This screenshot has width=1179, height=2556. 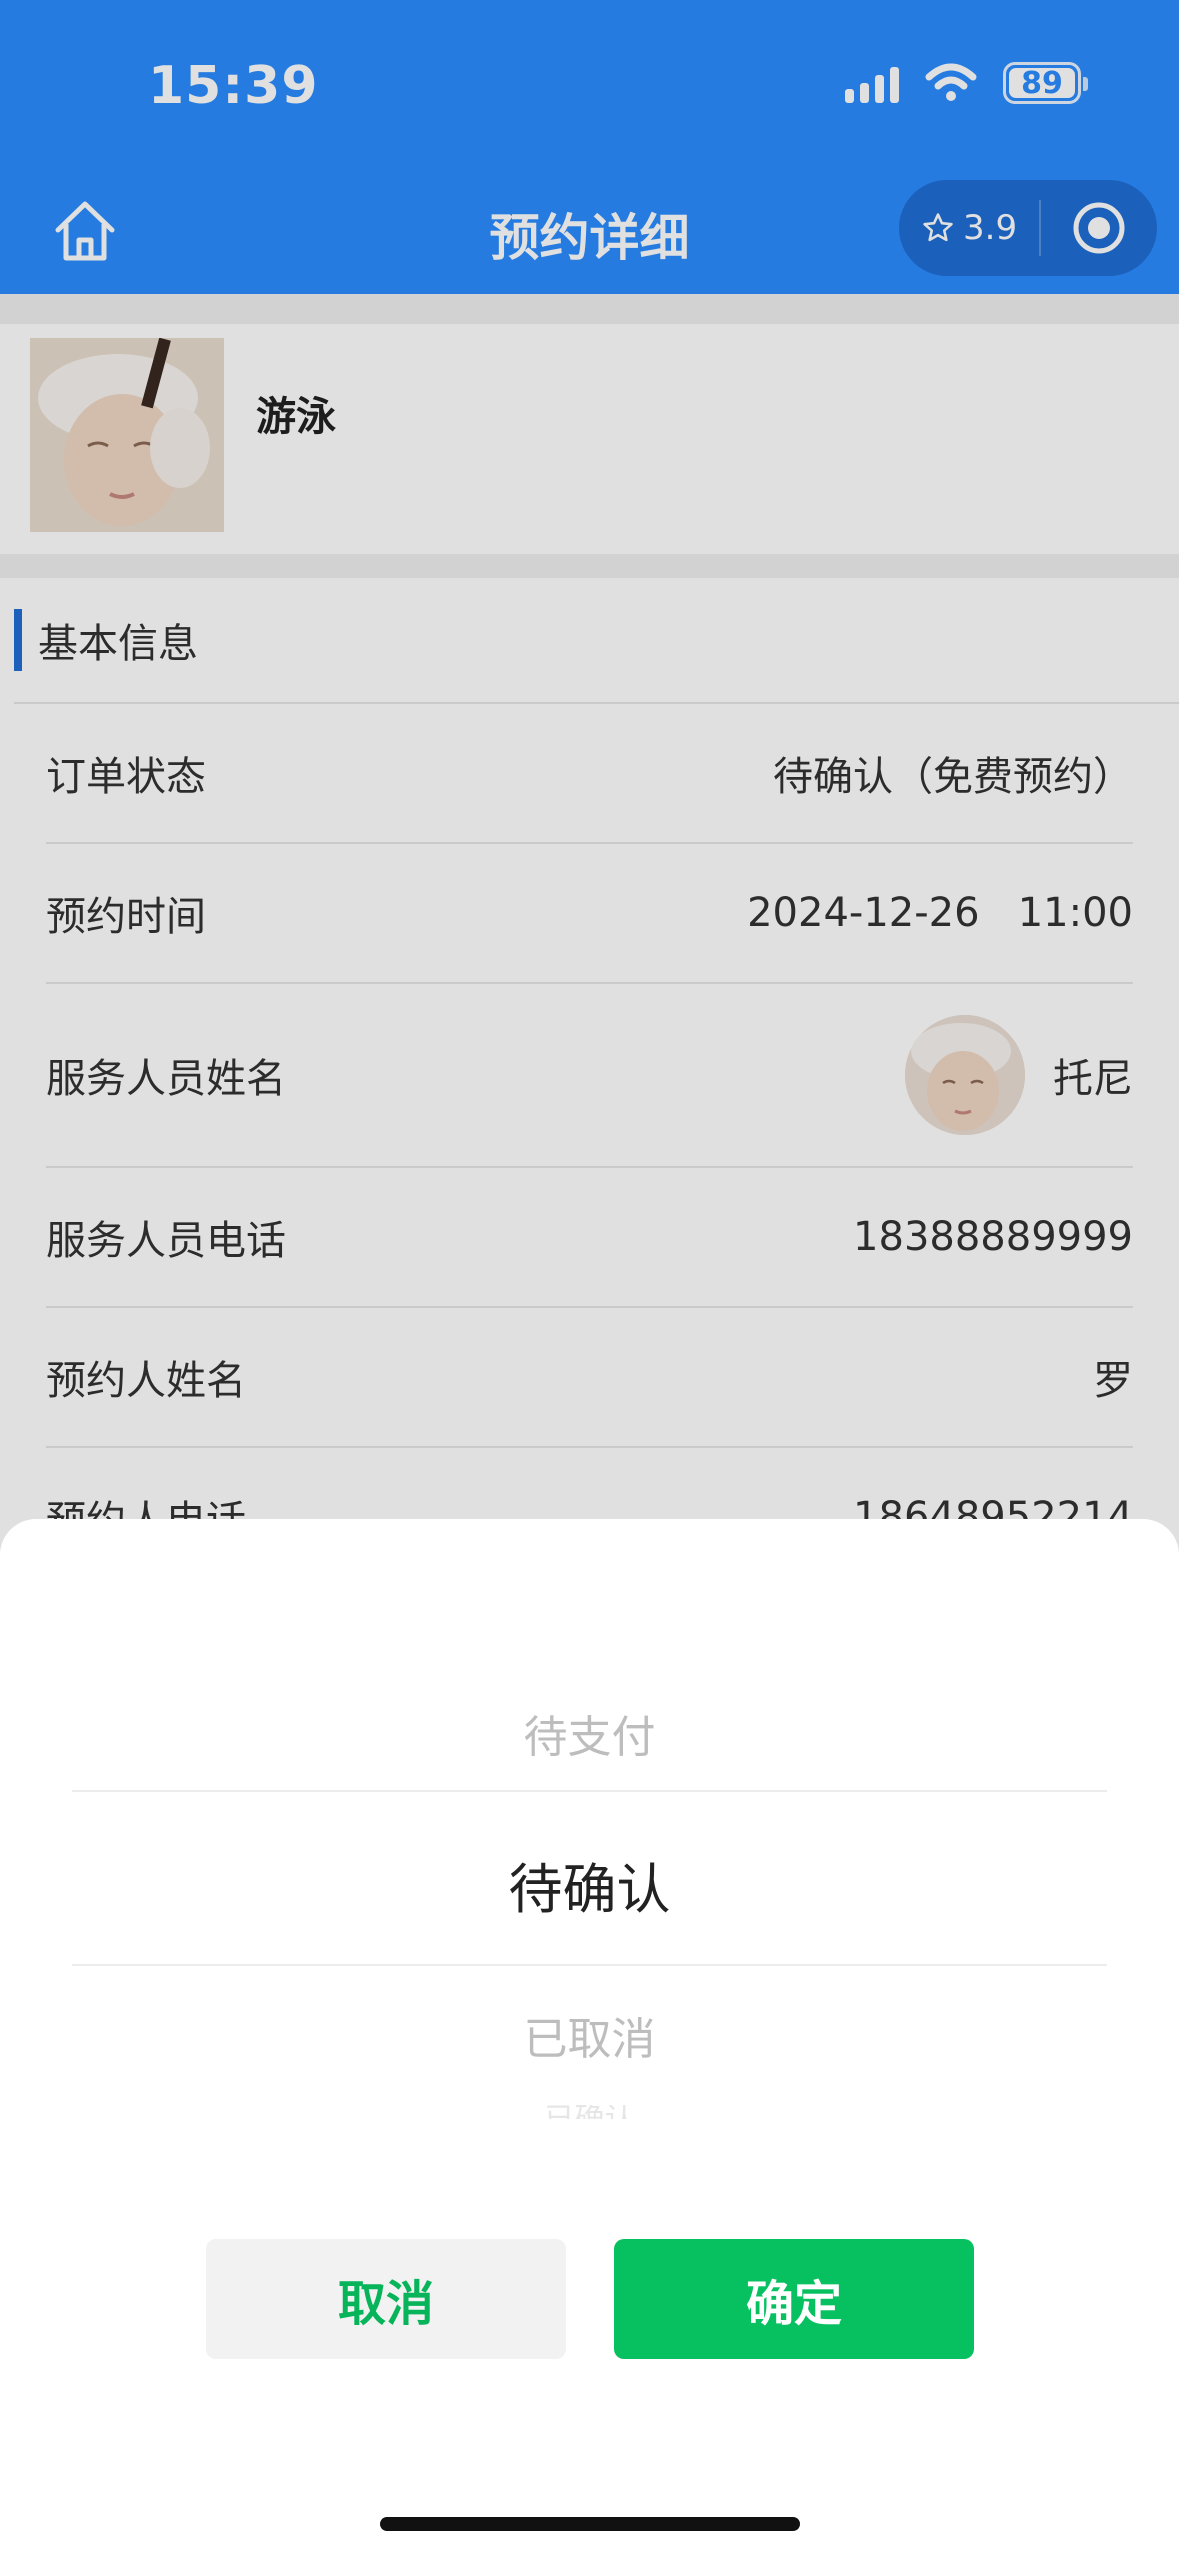 What do you see at coordinates (589, 2035) in the screenshot?
I see `picker-option: 已取消` at bounding box center [589, 2035].